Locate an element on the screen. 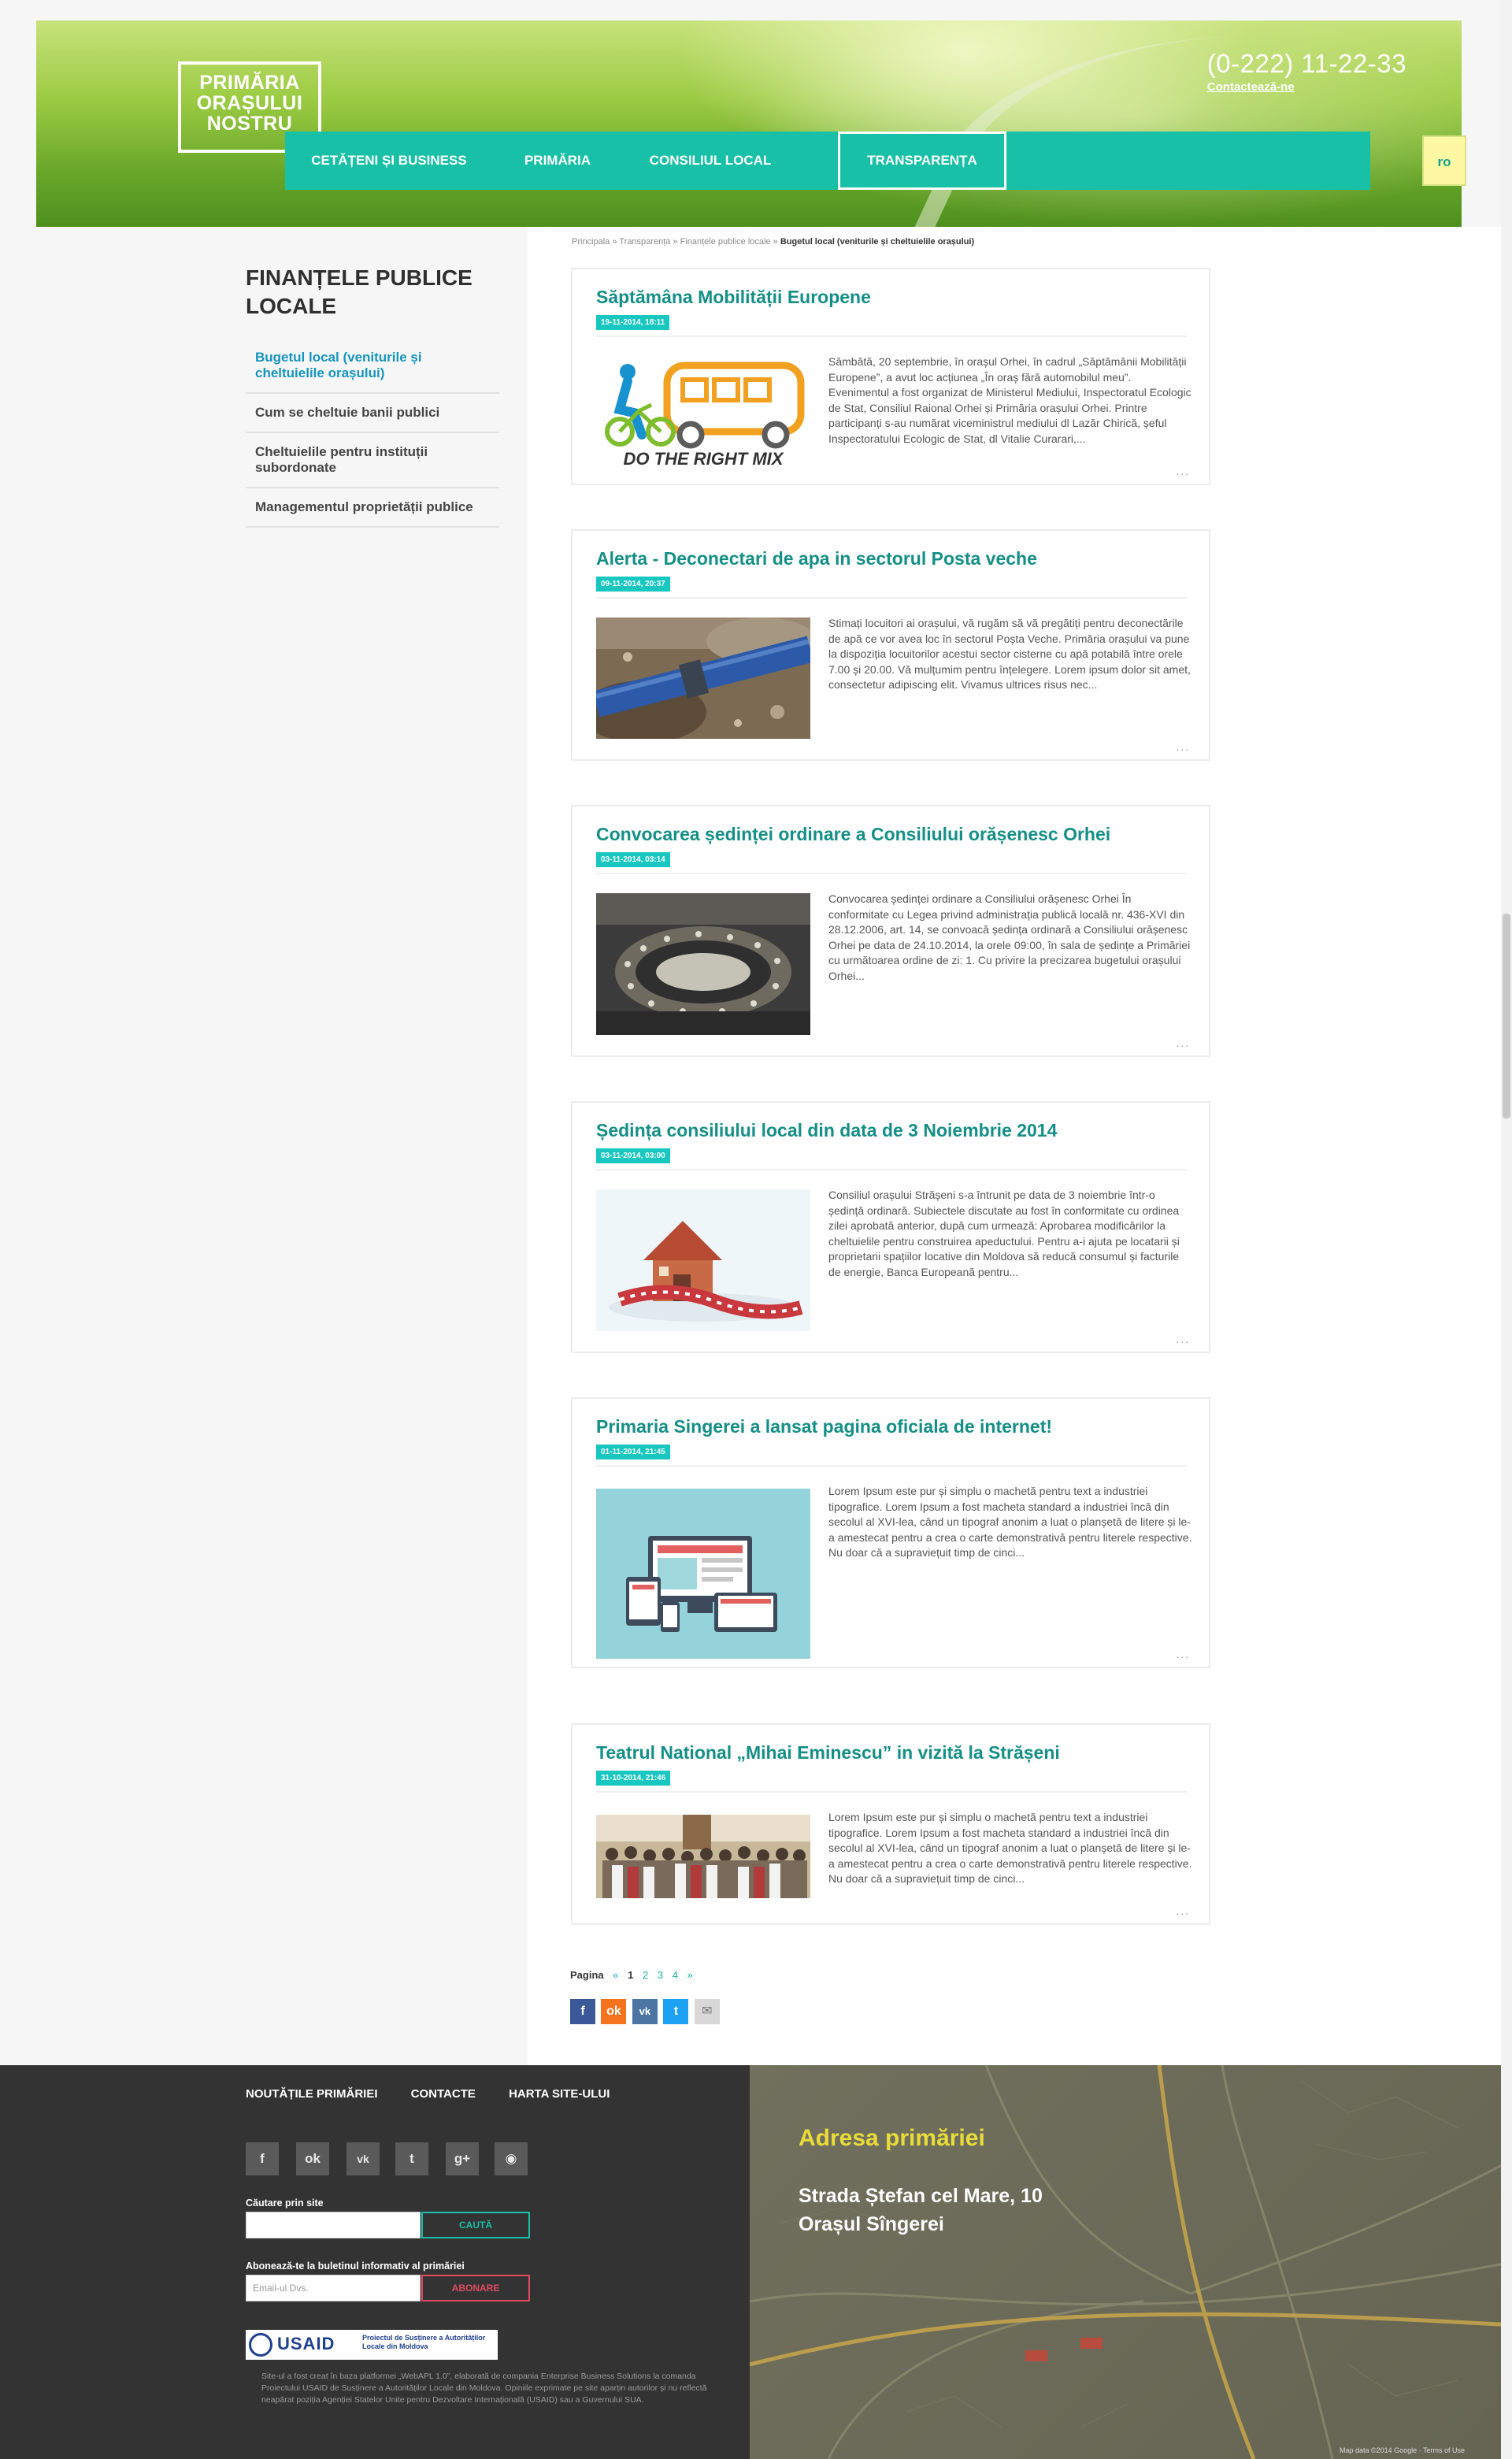 This screenshot has width=1512, height=2459. search-input is located at coordinates (333, 2225).